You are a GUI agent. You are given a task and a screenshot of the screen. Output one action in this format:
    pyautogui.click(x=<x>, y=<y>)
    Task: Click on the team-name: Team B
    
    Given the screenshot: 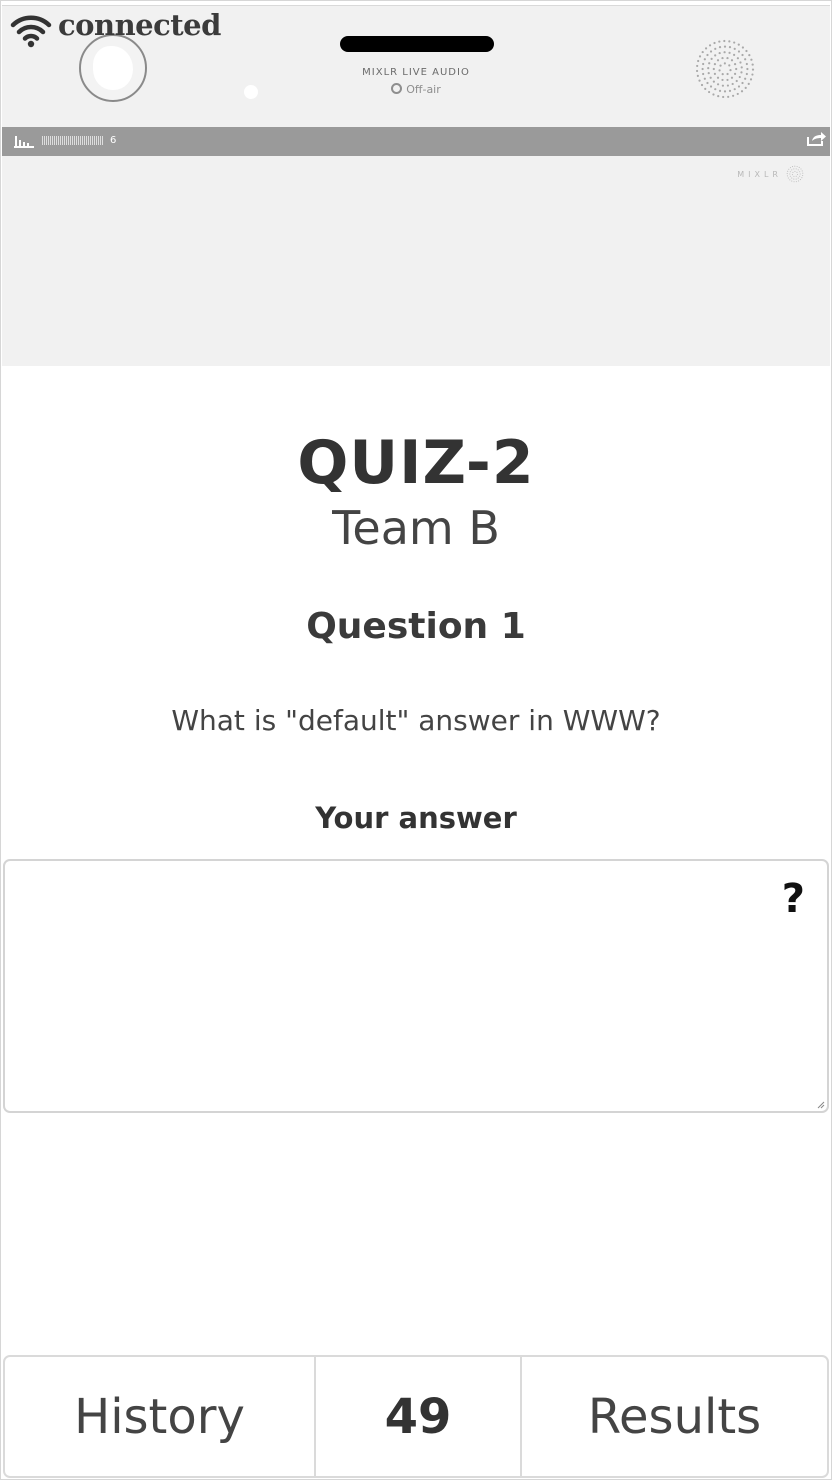 What is the action you would take?
    pyautogui.click(x=416, y=528)
    